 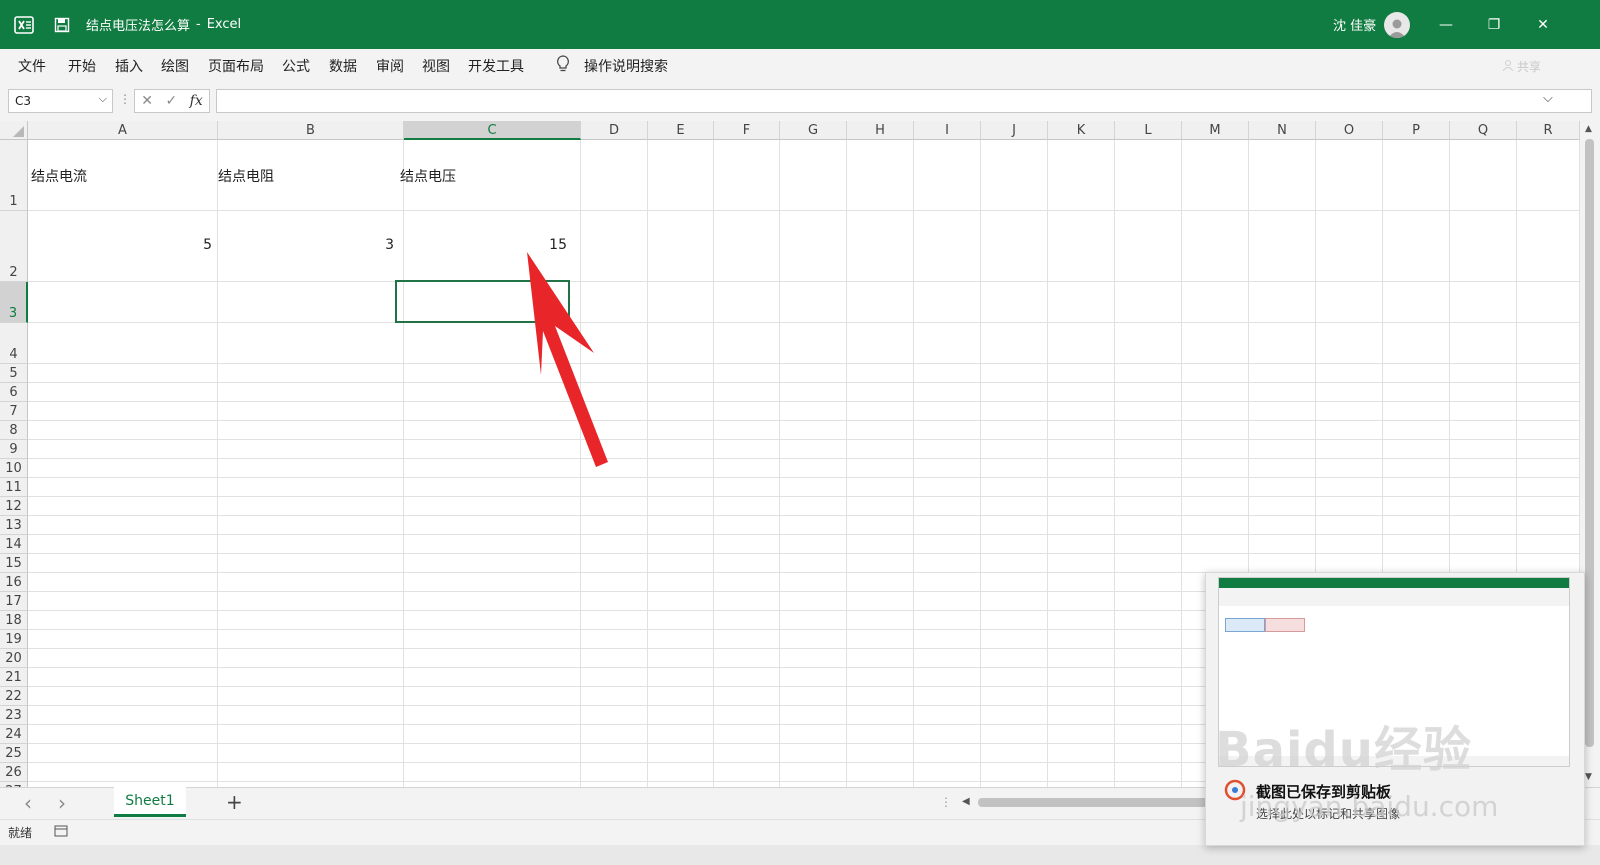 What do you see at coordinates (14, 468) in the screenshot?
I see `row-header-10: 10` at bounding box center [14, 468].